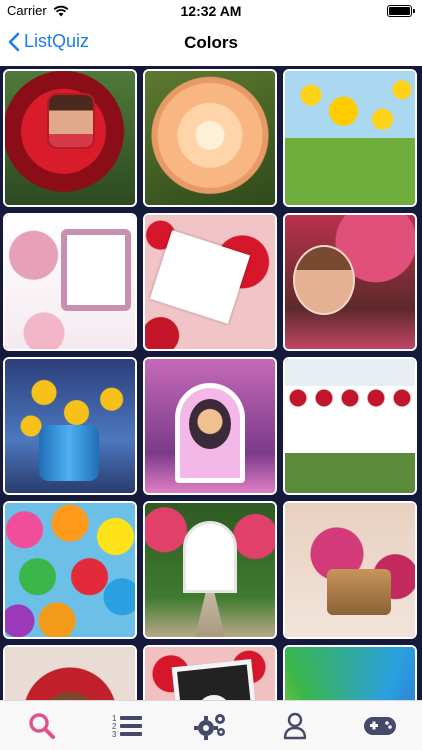 This screenshot has height=750, width=422. What do you see at coordinates (70, 138) in the screenshot?
I see `grid-tile-red-rose-photo-frame` at bounding box center [70, 138].